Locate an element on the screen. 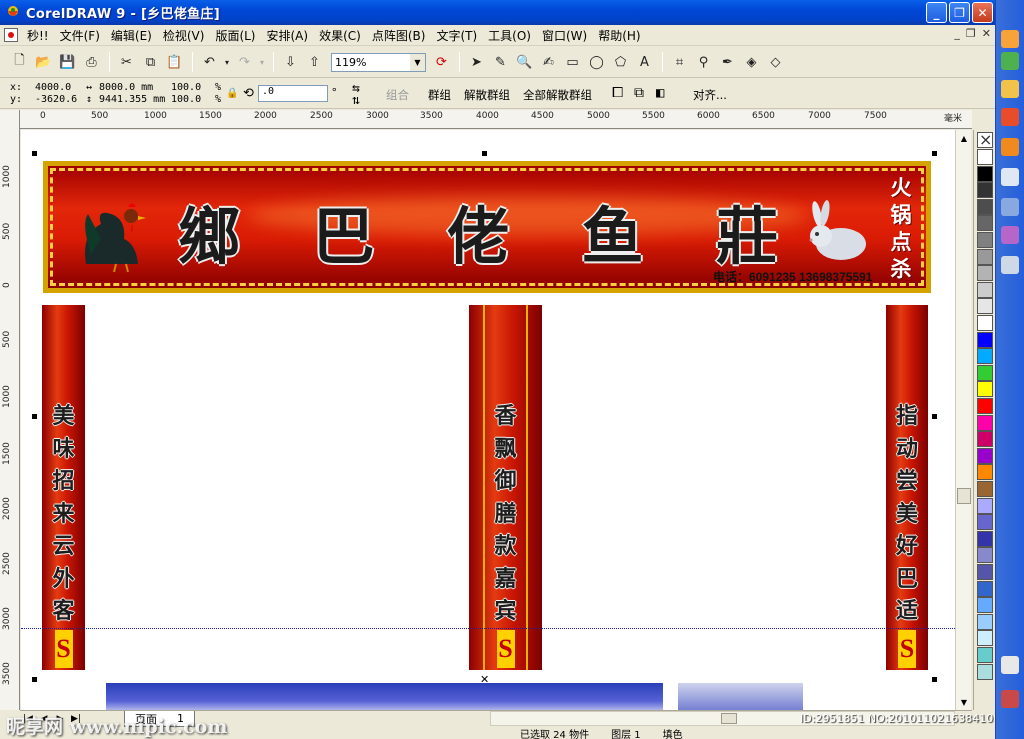 This screenshot has height=739, width=1024. pick-tool-icon: ➤ is located at coordinates (476, 62).